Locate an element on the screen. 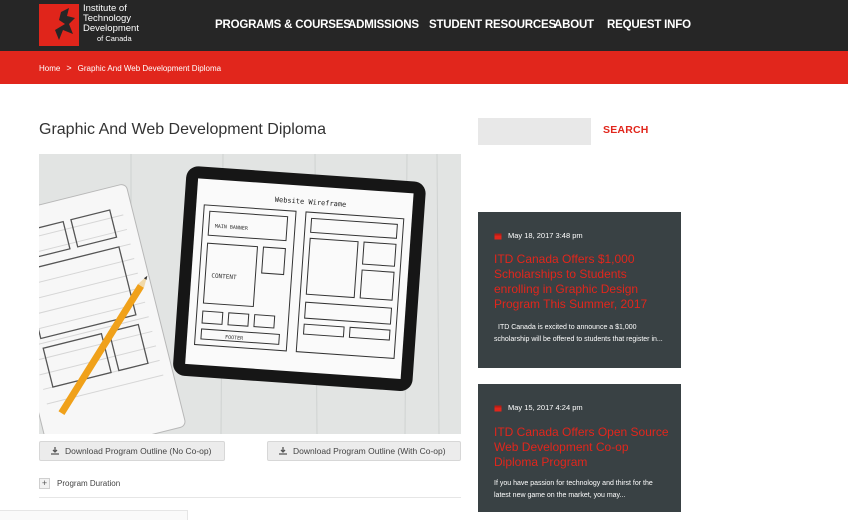 The image size is (848, 520). post-date: May 18, 2017 3:48 pm is located at coordinates (538, 235).